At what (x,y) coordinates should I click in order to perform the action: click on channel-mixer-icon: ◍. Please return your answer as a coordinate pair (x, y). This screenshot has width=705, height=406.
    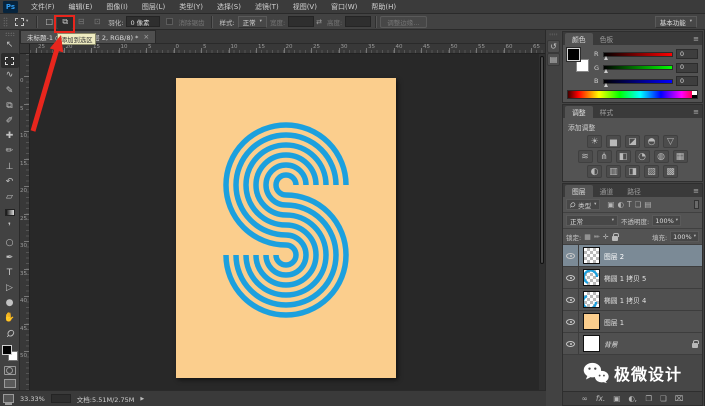
    Looking at the image, I should click on (661, 156).